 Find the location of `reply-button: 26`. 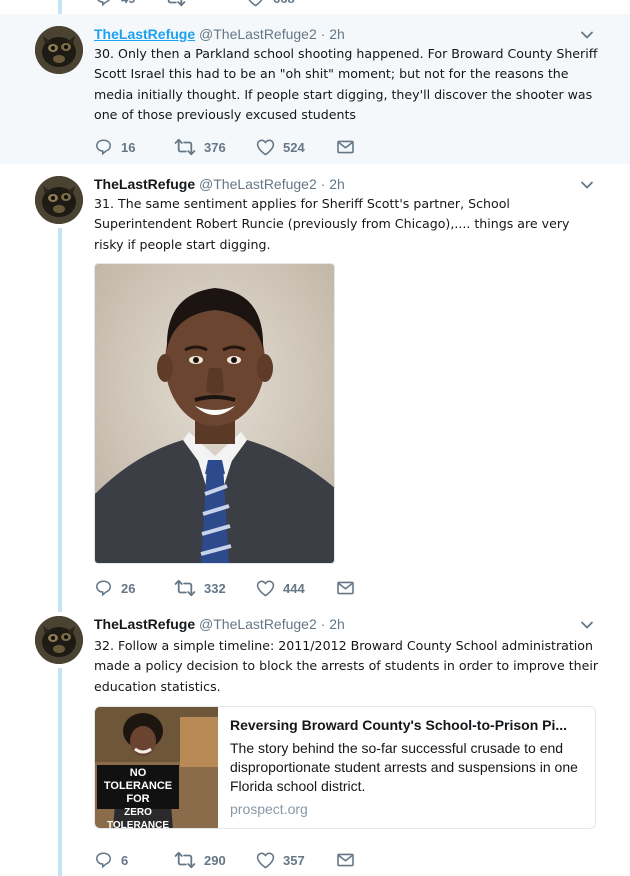

reply-button: 26 is located at coordinates (134, 588).